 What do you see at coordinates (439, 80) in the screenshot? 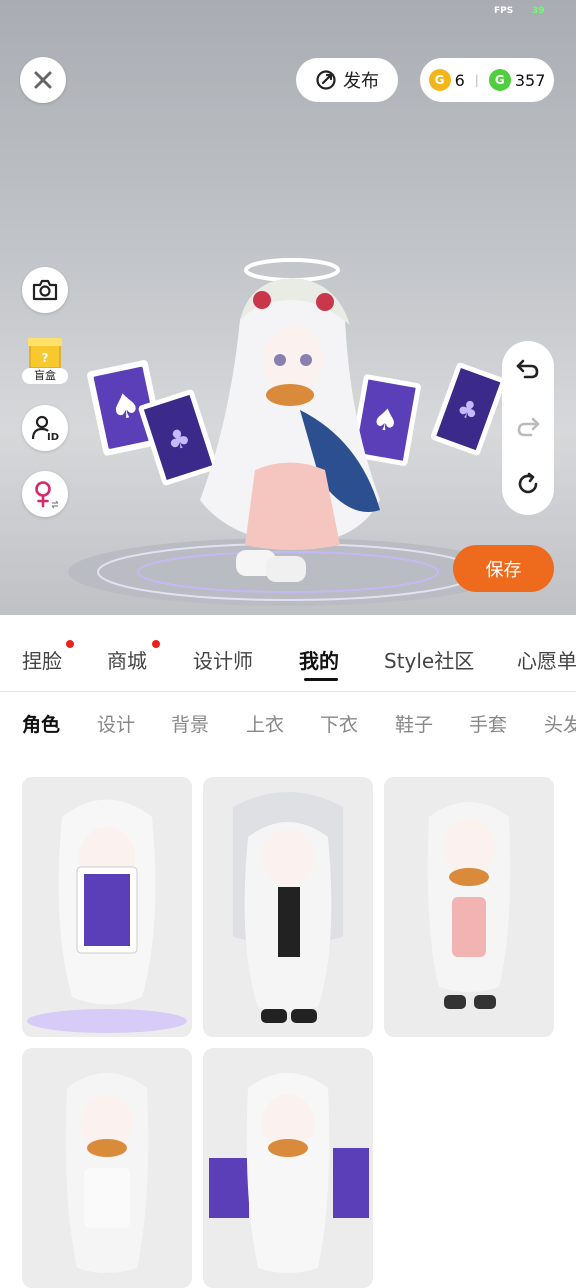
I see `gold-coin-icon: G` at bounding box center [439, 80].